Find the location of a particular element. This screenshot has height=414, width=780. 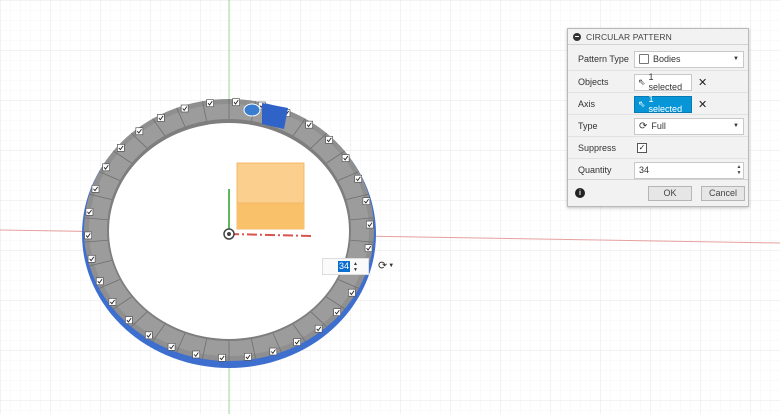

canvas-quantity-input: 34 ▲ ▼ is located at coordinates (345, 266).